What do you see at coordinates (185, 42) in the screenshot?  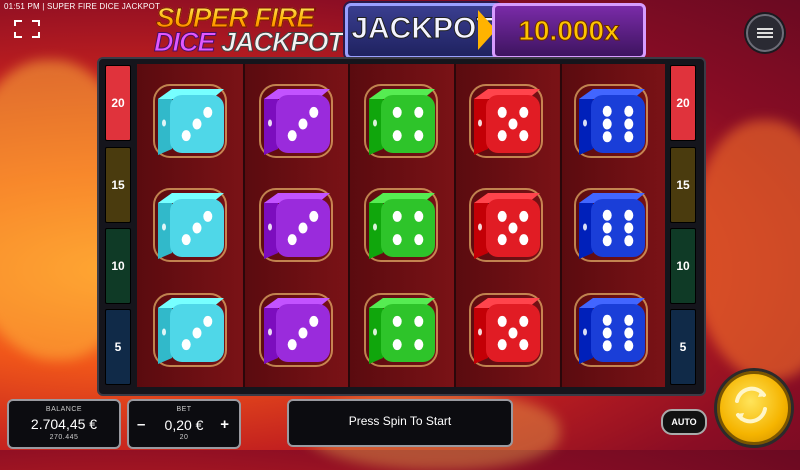 I see `logo-dice: DICE` at bounding box center [185, 42].